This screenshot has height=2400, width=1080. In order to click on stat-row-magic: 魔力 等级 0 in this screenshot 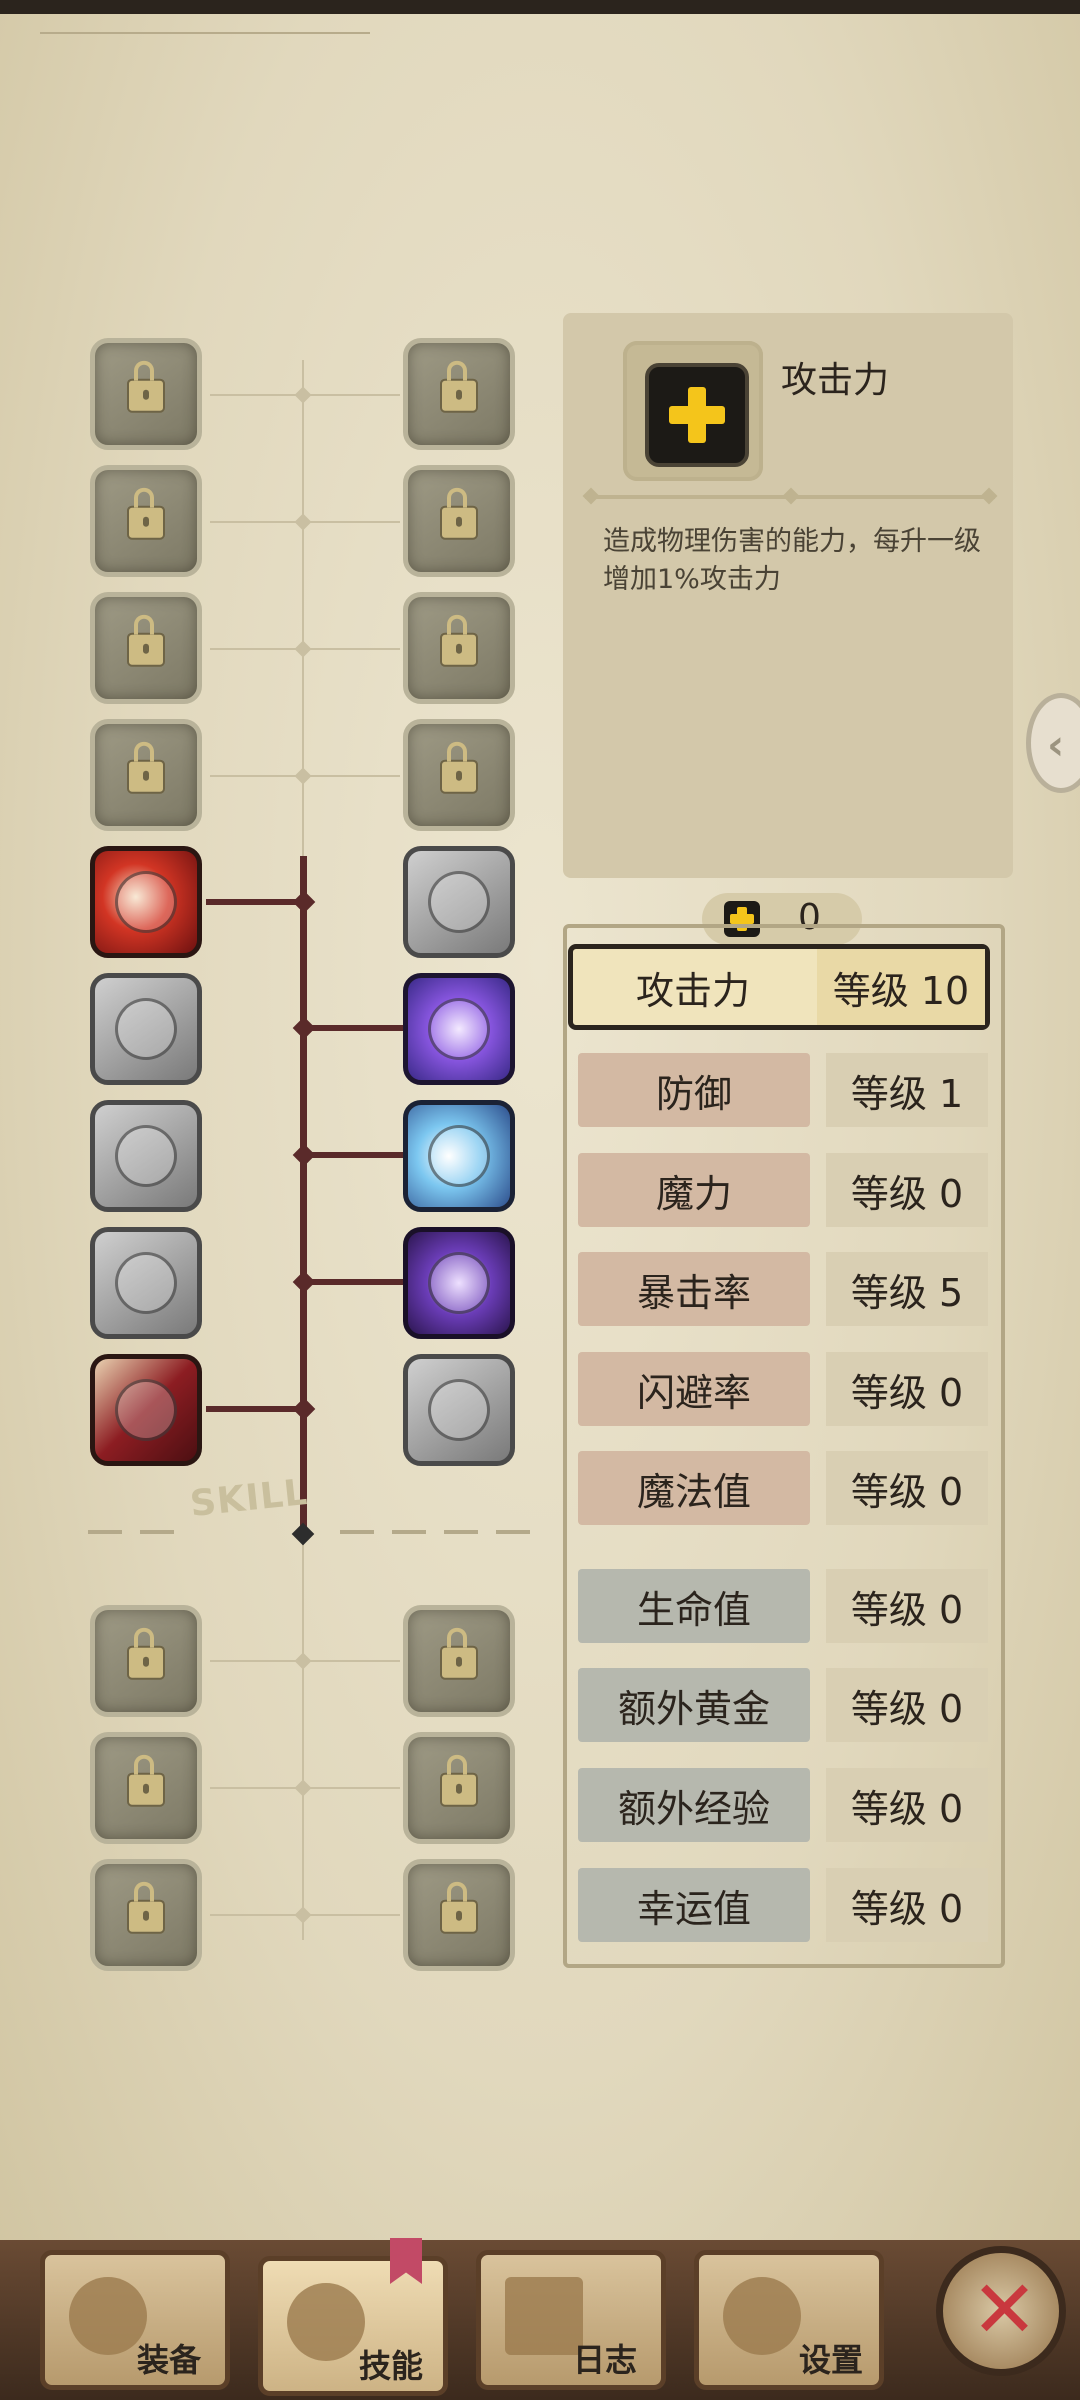, I will do `click(783, 1190)`.